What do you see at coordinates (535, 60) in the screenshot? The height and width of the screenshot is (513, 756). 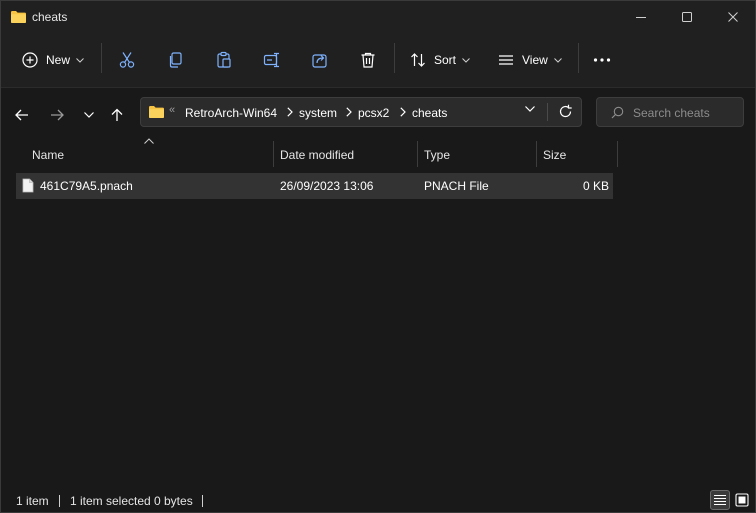 I see `view-label: View` at bounding box center [535, 60].